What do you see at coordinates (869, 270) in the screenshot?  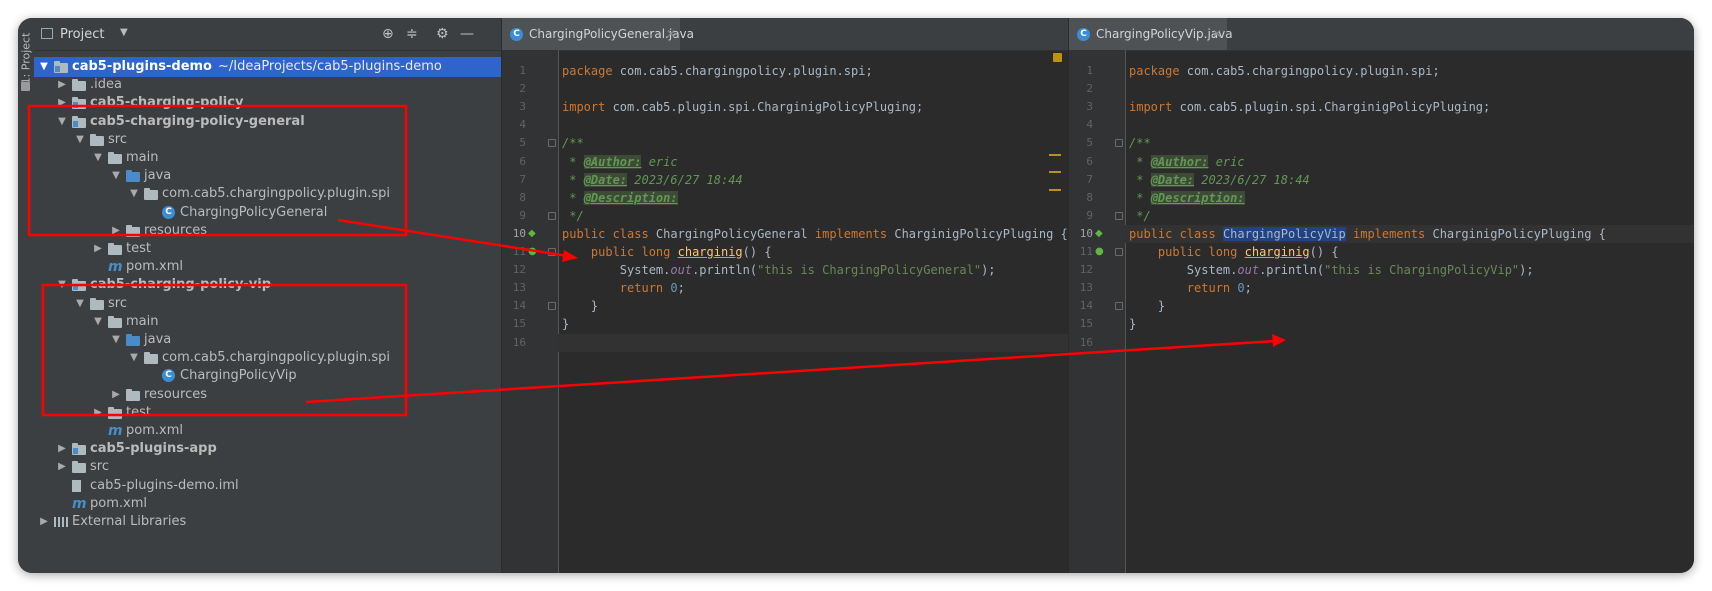 I see `code-token: "this is ChargingPolicyGeneral"` at bounding box center [869, 270].